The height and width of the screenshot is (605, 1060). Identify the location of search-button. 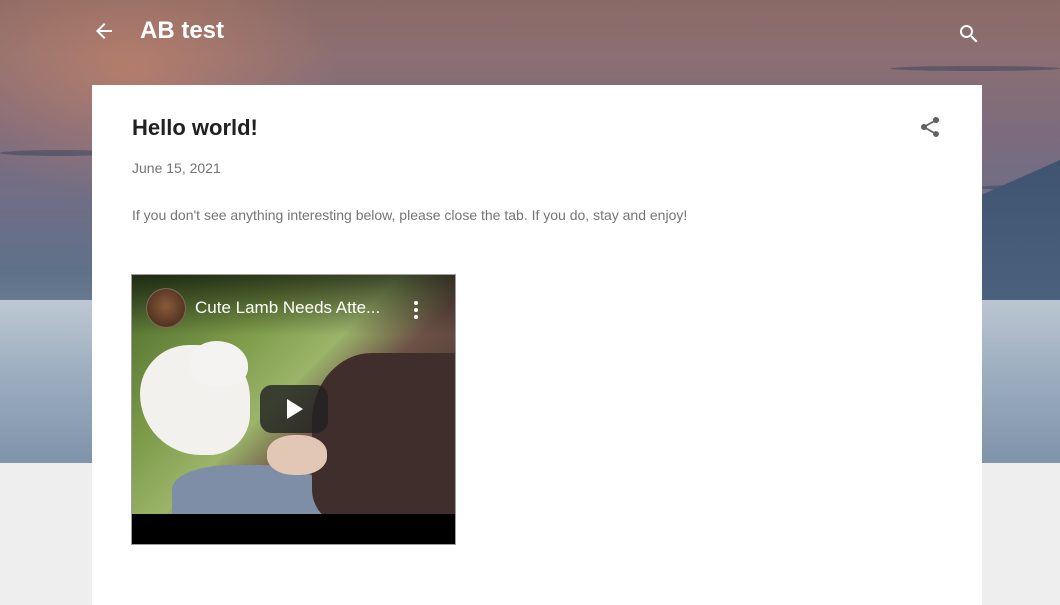
(969, 34).